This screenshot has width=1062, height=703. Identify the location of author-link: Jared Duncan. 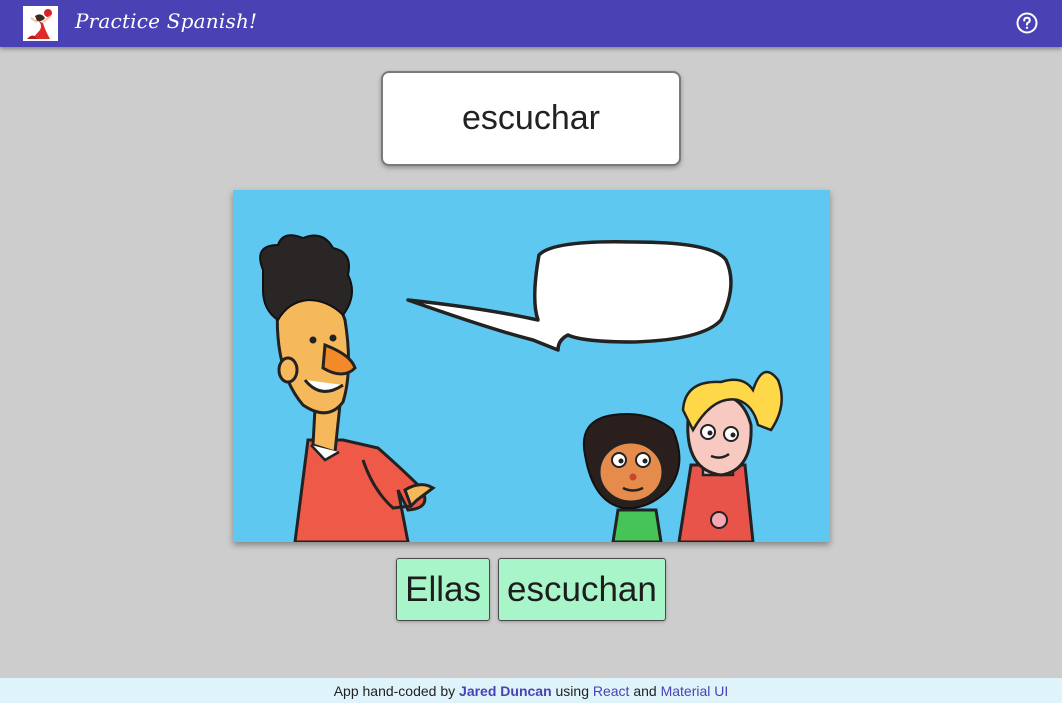
(505, 691).